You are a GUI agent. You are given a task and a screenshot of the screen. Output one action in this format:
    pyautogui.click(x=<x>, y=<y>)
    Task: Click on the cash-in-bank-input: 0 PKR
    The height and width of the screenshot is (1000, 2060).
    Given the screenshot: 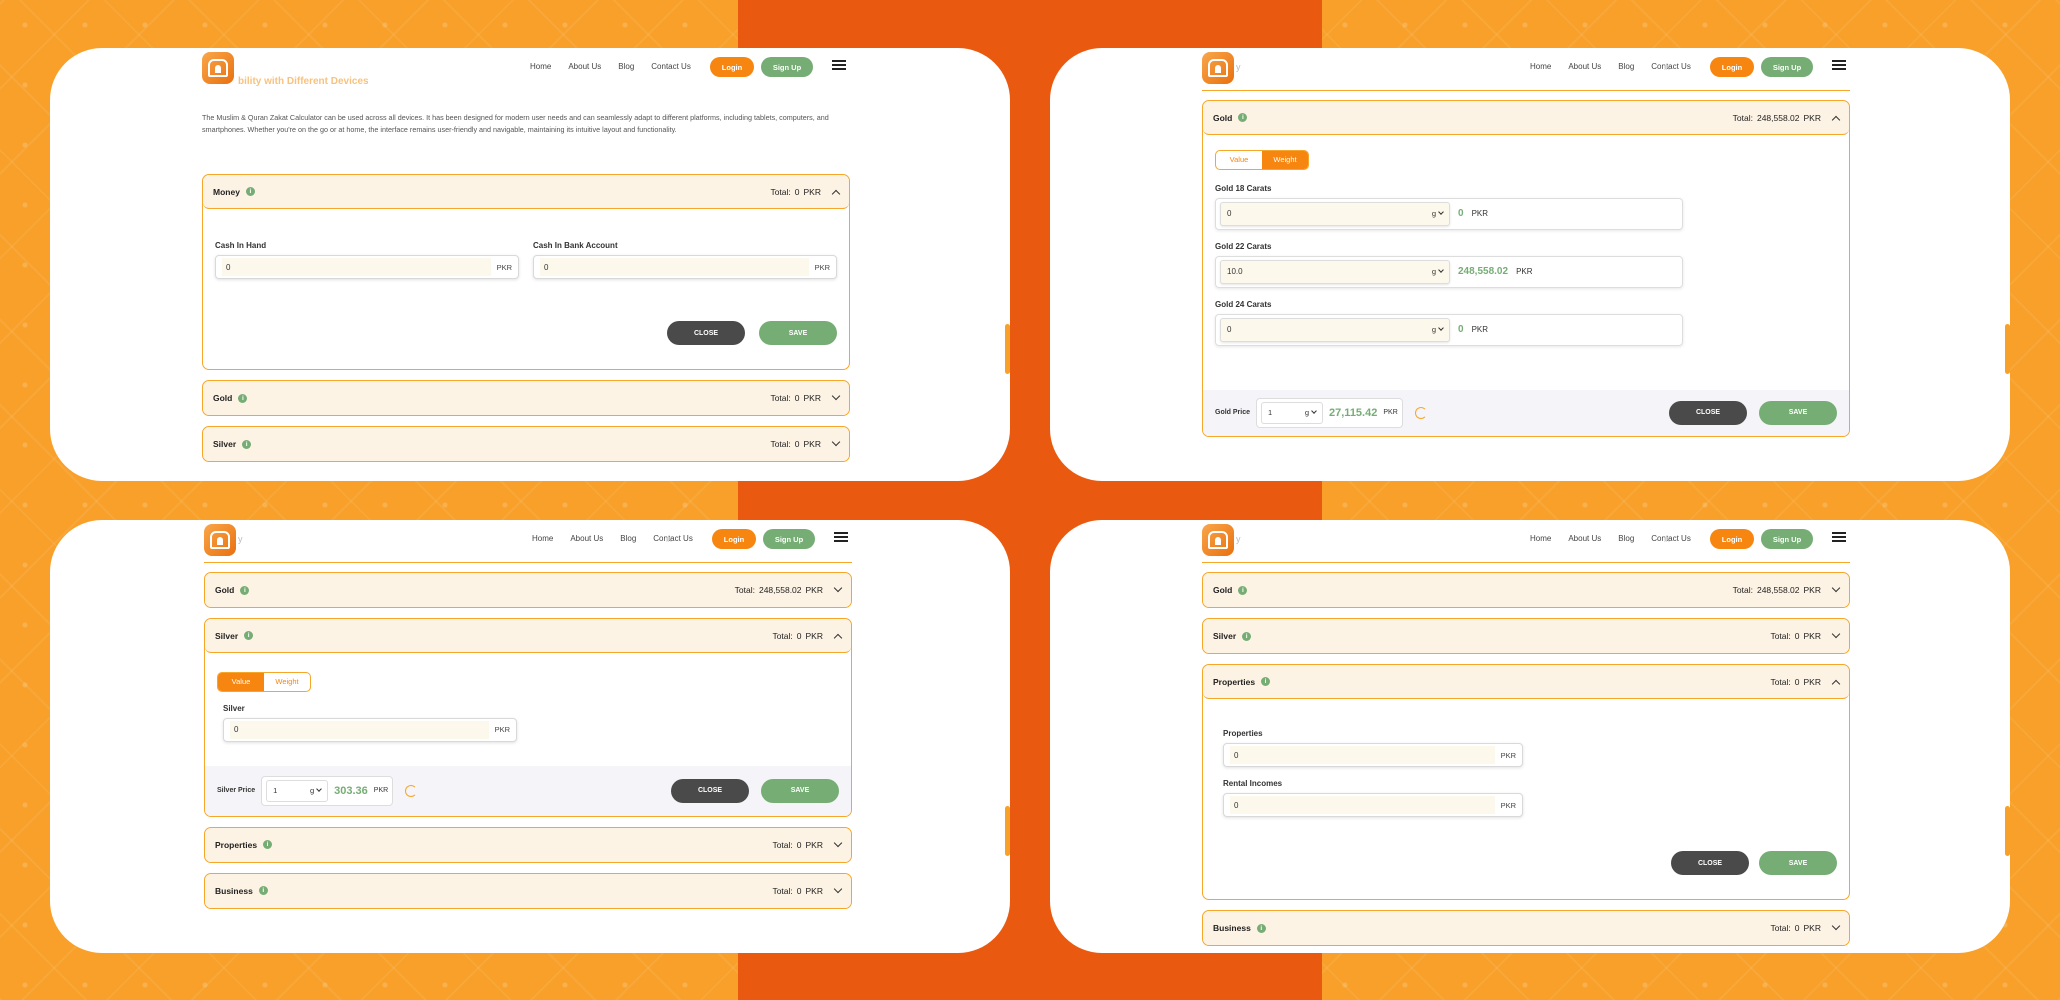 What is the action you would take?
    pyautogui.click(x=685, y=267)
    